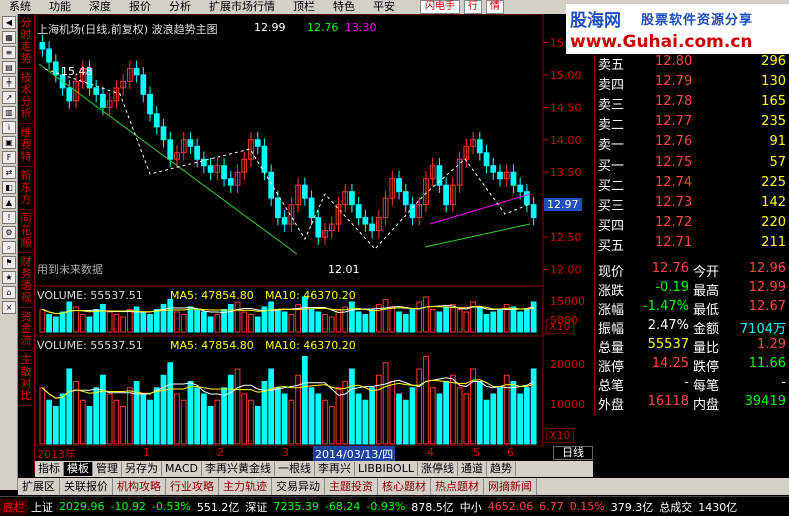 This screenshot has height=516, width=789. Describe the element at coordinates (9, 292) in the screenshot. I see `home-icon: ⌂` at that location.